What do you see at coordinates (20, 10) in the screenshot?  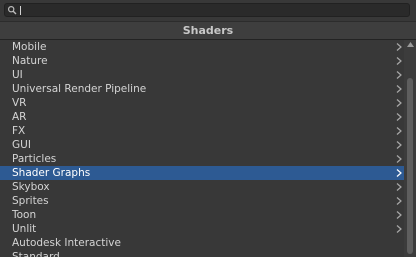 I see `text-caret` at bounding box center [20, 10].